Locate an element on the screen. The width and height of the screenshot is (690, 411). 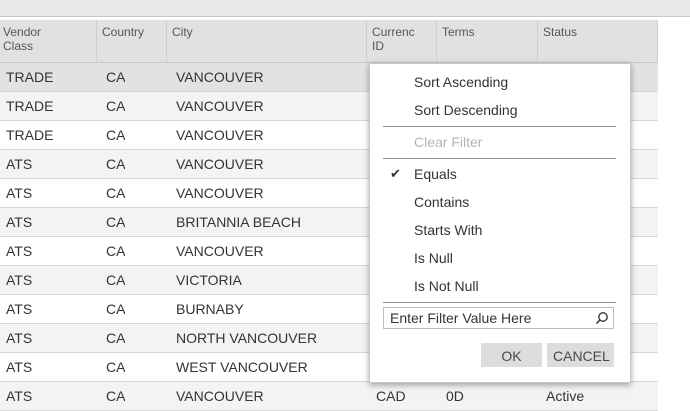
column-header-label: Country is located at coordinates (123, 32).